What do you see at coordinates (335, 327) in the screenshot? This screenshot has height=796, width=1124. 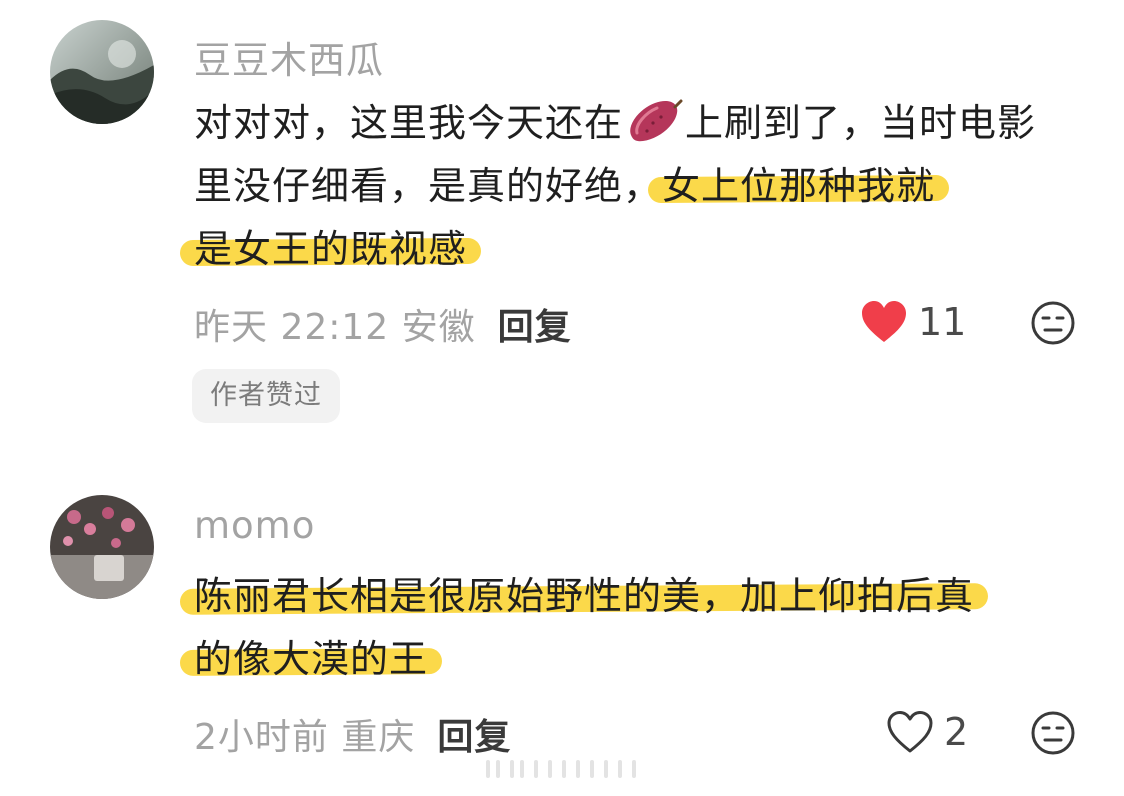 I see `time-location: 昨天 22:12 安徽` at bounding box center [335, 327].